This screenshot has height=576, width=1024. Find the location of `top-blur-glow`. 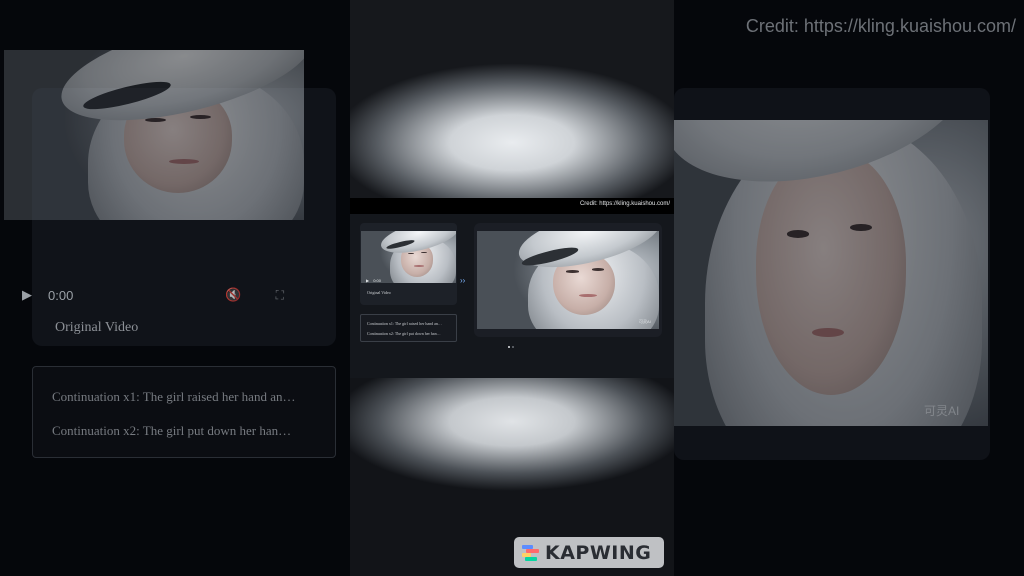

top-blur-glow is located at coordinates (512, 99).